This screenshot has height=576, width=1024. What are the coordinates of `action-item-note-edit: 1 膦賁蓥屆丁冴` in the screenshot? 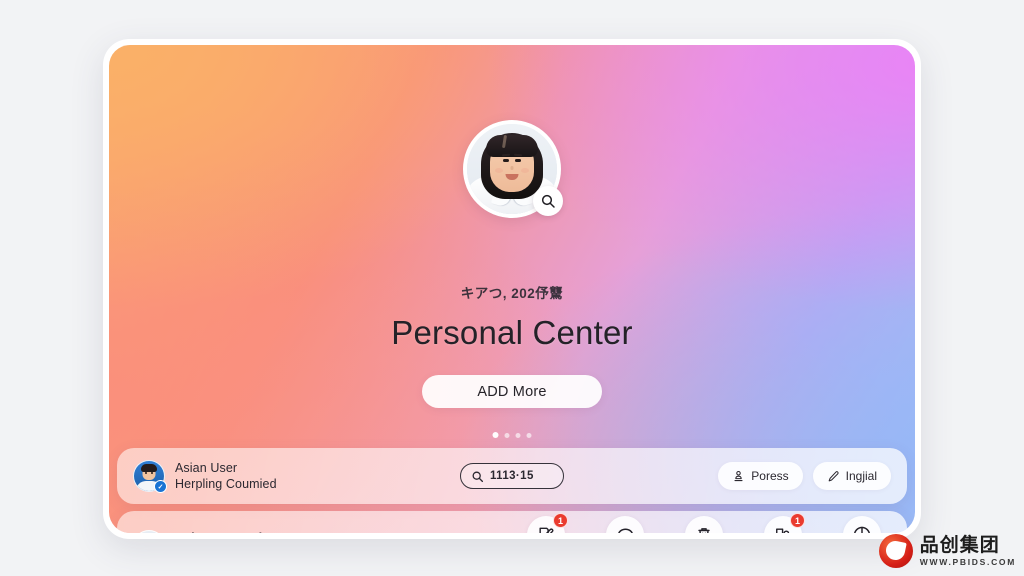 It's located at (546, 523).